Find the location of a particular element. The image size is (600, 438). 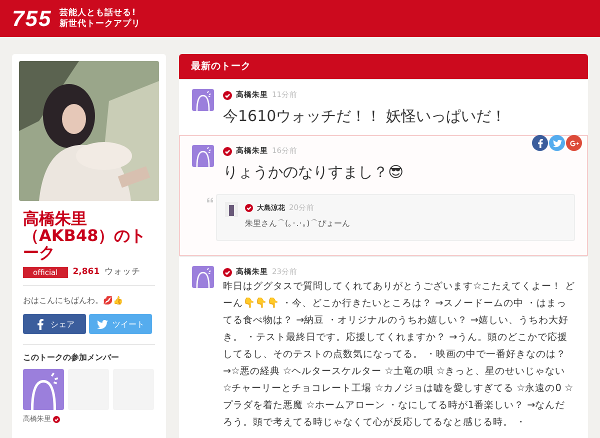

post-text: 今1610ウォッチだ！！ 妖怪いっぱいだ！ is located at coordinates (365, 116).